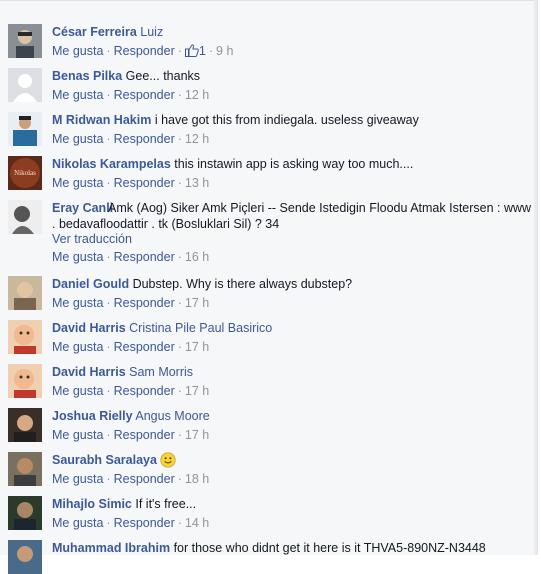 Image resolution: width=541 pixels, height=574 pixels. What do you see at coordinates (202, 51) in the screenshot?
I see `like-count: 1` at bounding box center [202, 51].